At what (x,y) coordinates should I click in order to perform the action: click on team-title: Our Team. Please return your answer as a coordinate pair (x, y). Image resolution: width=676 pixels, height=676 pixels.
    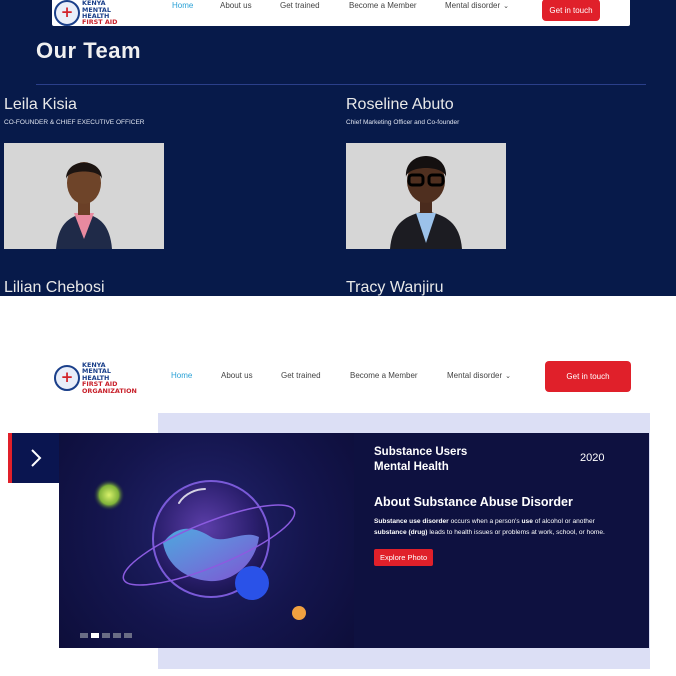
    Looking at the image, I should click on (89, 50).